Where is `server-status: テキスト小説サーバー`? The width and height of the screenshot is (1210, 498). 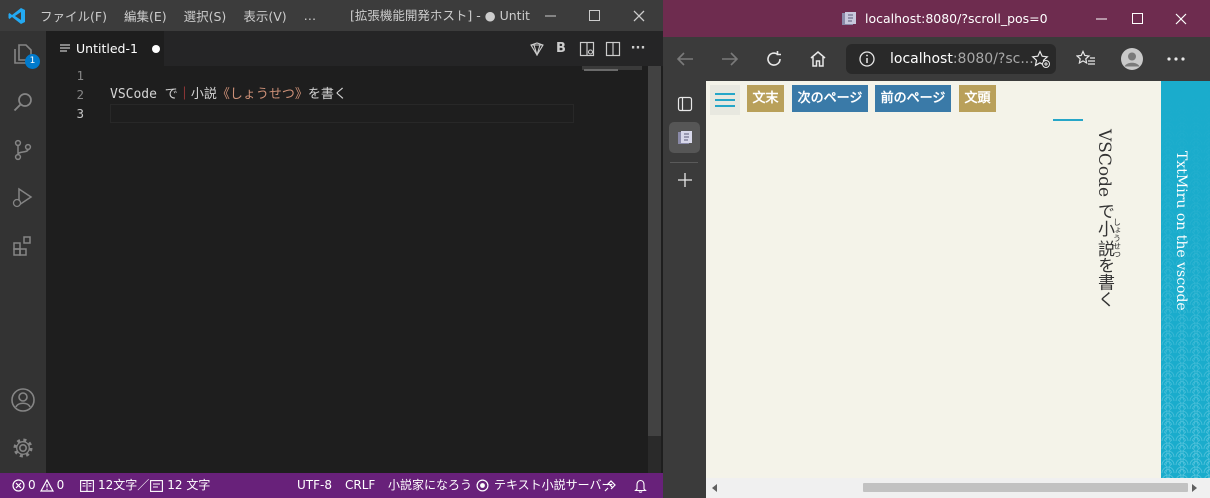 server-status: テキスト小説サーバー is located at coordinates (545, 485).